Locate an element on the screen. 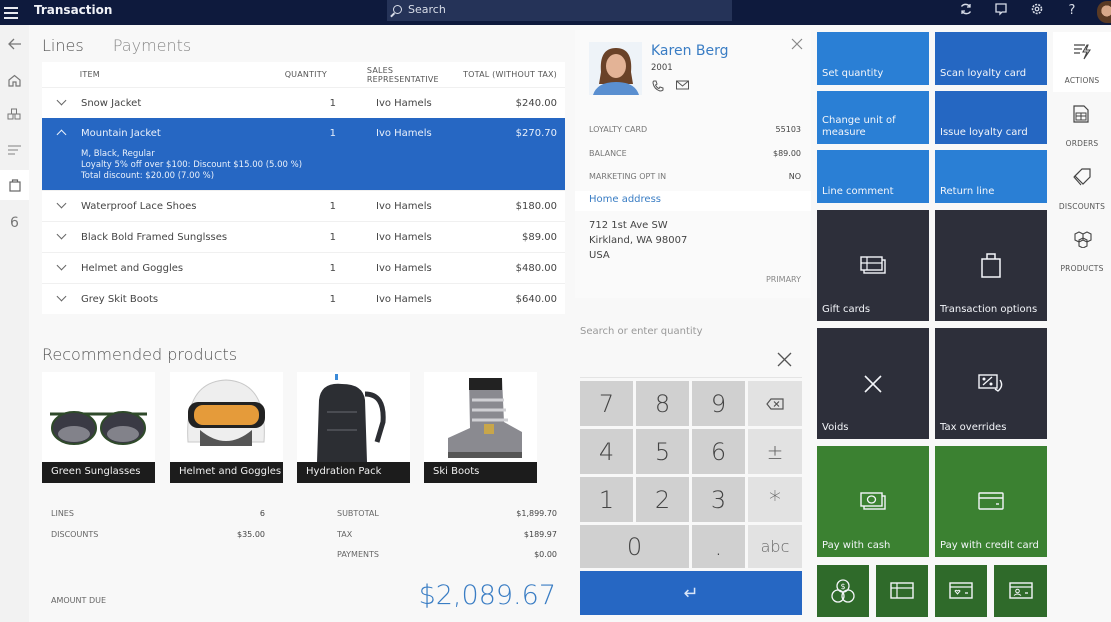 Image resolution: width=1111 pixels, height=622 pixels. customer-account-number: 2001 is located at coordinates (662, 68).